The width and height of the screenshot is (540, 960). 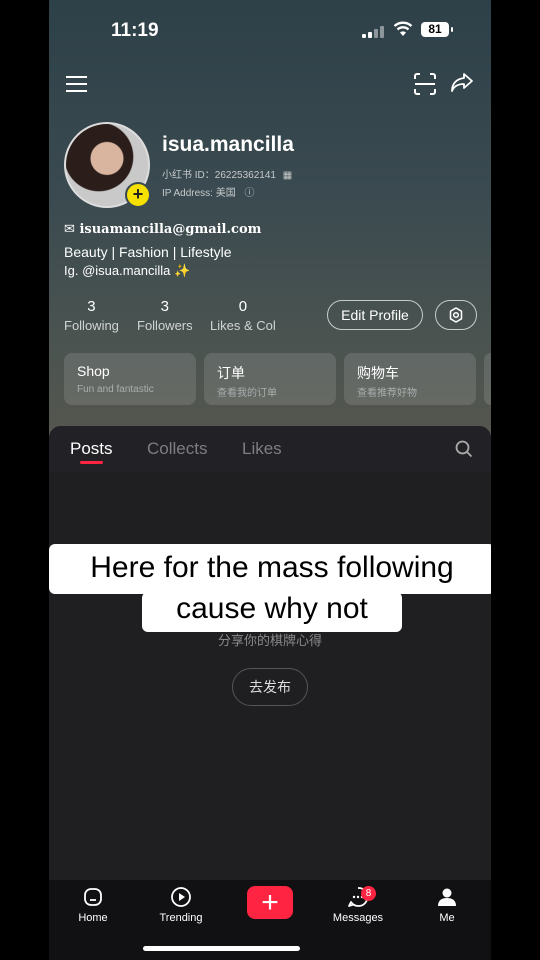 I want to click on bio-email: ✉ isuamancilla@gmail.com, so click(x=162, y=229).